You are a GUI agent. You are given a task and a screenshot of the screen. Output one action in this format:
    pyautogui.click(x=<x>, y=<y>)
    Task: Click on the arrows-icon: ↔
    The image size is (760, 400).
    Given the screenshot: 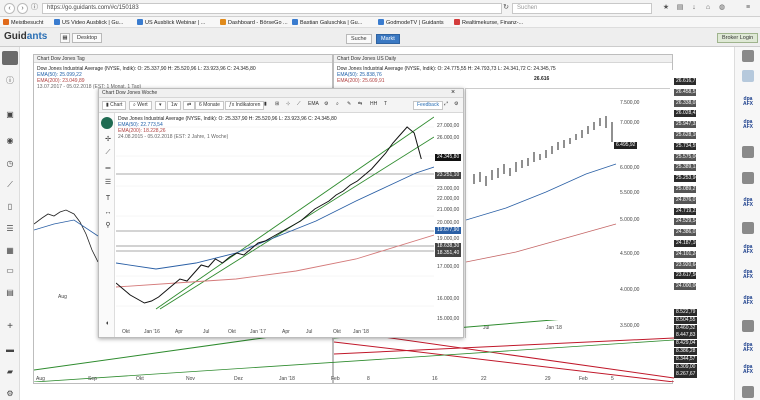 What is the action you would take?
    pyautogui.click(x=108, y=213)
    